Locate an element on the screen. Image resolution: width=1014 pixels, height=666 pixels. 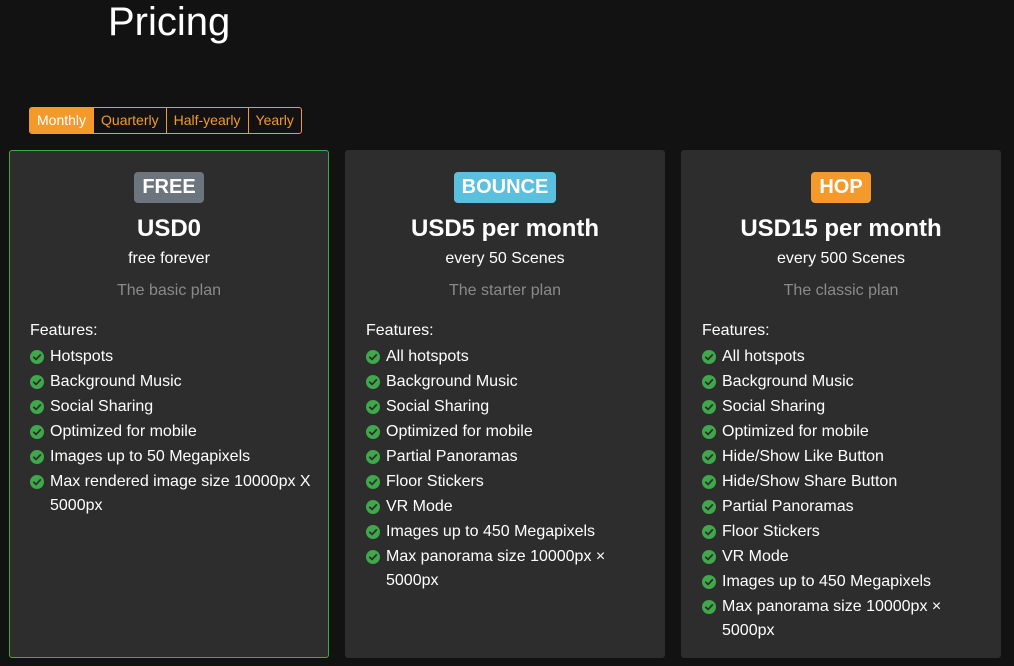
period-monthly-button: Monthly is located at coordinates (62, 120).